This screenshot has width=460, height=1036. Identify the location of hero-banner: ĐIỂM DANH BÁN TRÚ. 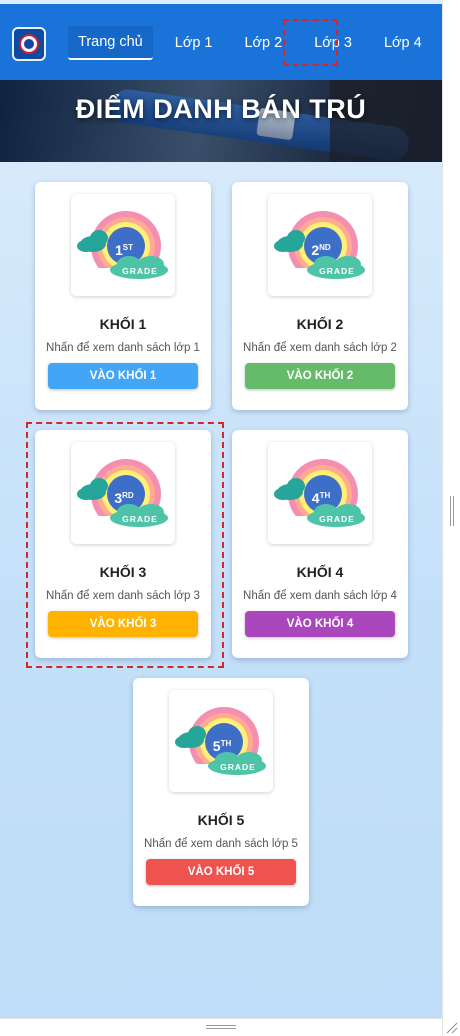
(221, 121).